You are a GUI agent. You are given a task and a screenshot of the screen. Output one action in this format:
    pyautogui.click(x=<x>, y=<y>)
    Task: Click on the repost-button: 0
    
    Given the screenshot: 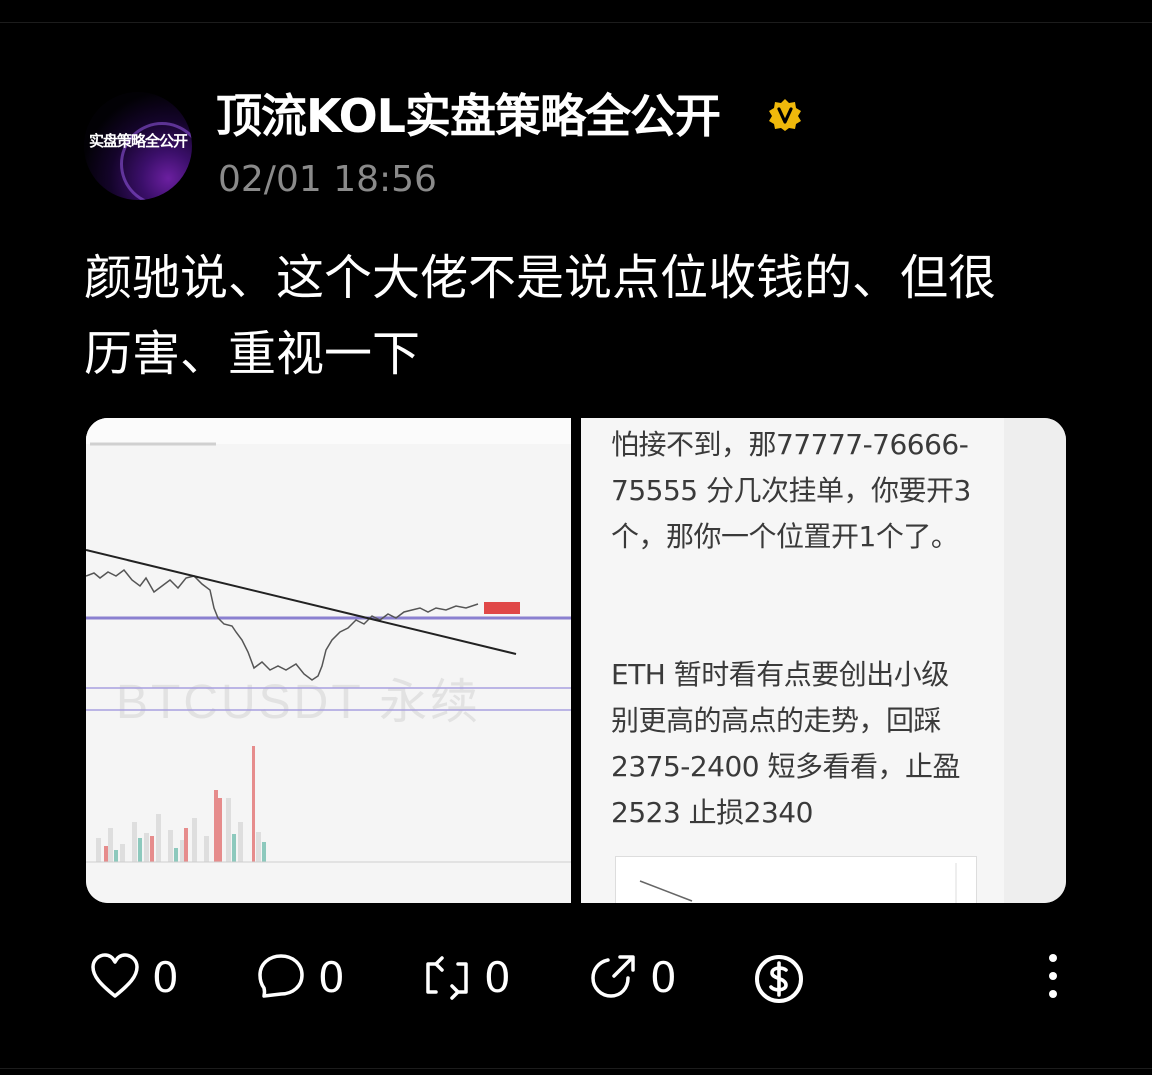 What is the action you would take?
    pyautogui.click(x=472, y=978)
    